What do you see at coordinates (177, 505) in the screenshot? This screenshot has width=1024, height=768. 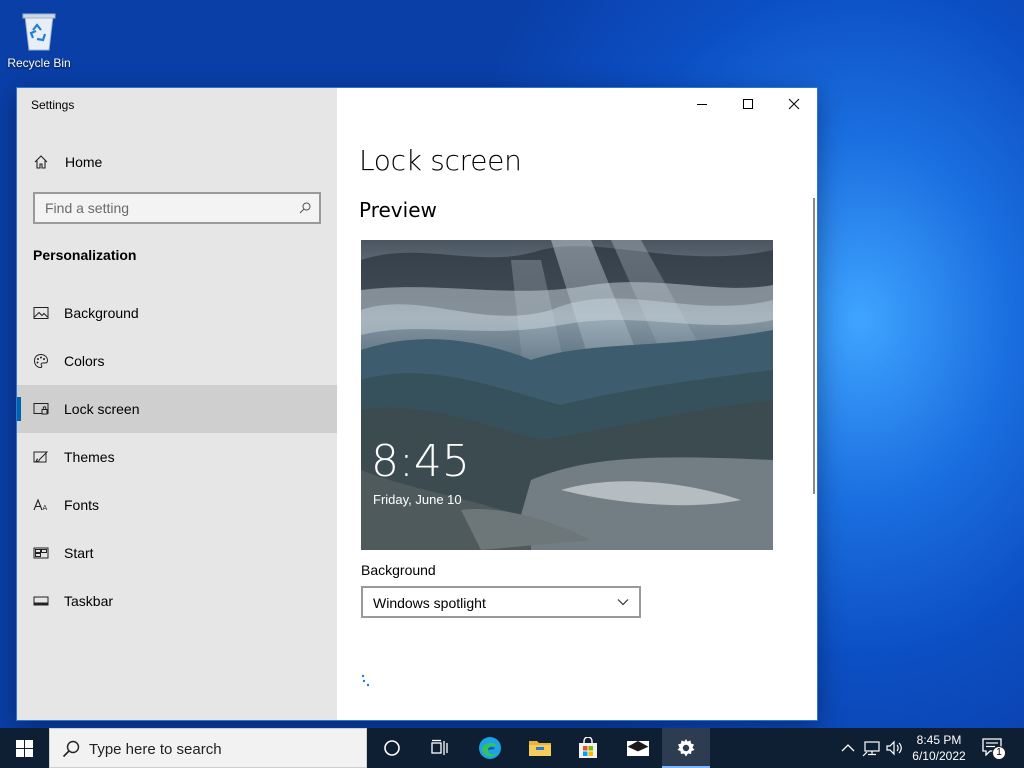 I see `sidebar-item-fonts: A Fonts` at bounding box center [177, 505].